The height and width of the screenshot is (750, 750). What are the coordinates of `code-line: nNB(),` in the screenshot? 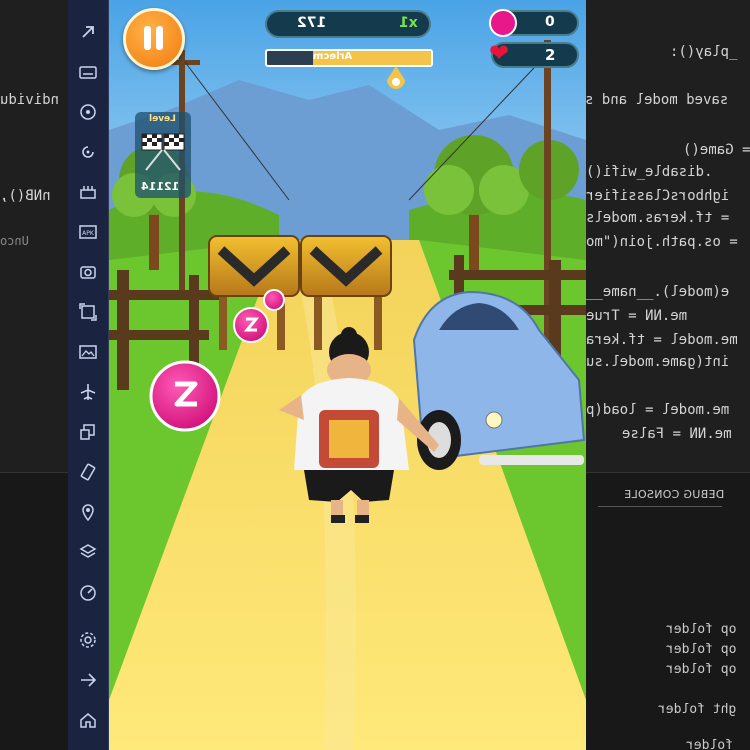 It's located at (25, 196).